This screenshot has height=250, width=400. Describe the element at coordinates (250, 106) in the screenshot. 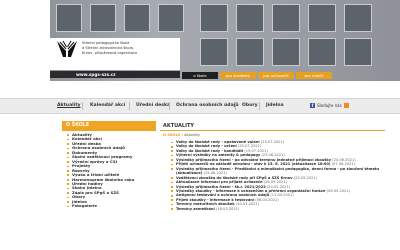

I see `nav-obory: Obory` at that location.